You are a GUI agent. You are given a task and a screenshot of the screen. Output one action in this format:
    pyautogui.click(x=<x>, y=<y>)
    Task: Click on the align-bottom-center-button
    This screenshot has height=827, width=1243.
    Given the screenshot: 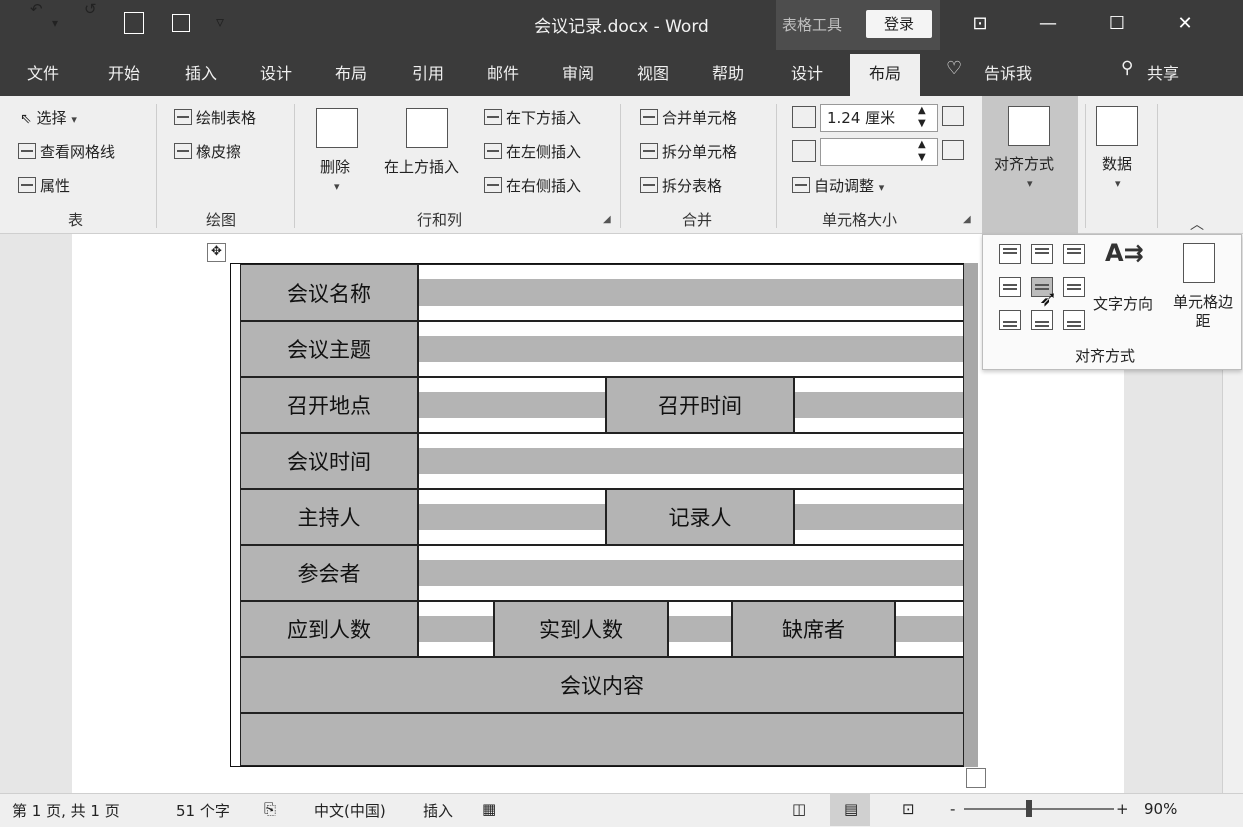 What is the action you would take?
    pyautogui.click(x=1042, y=320)
    